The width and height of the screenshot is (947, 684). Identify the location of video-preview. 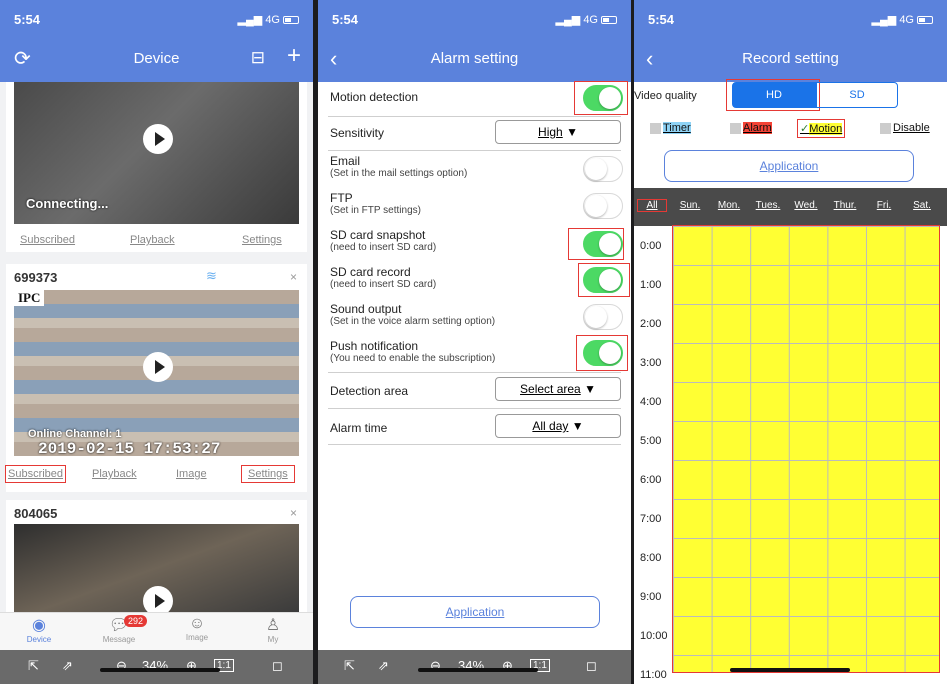
(156, 570).